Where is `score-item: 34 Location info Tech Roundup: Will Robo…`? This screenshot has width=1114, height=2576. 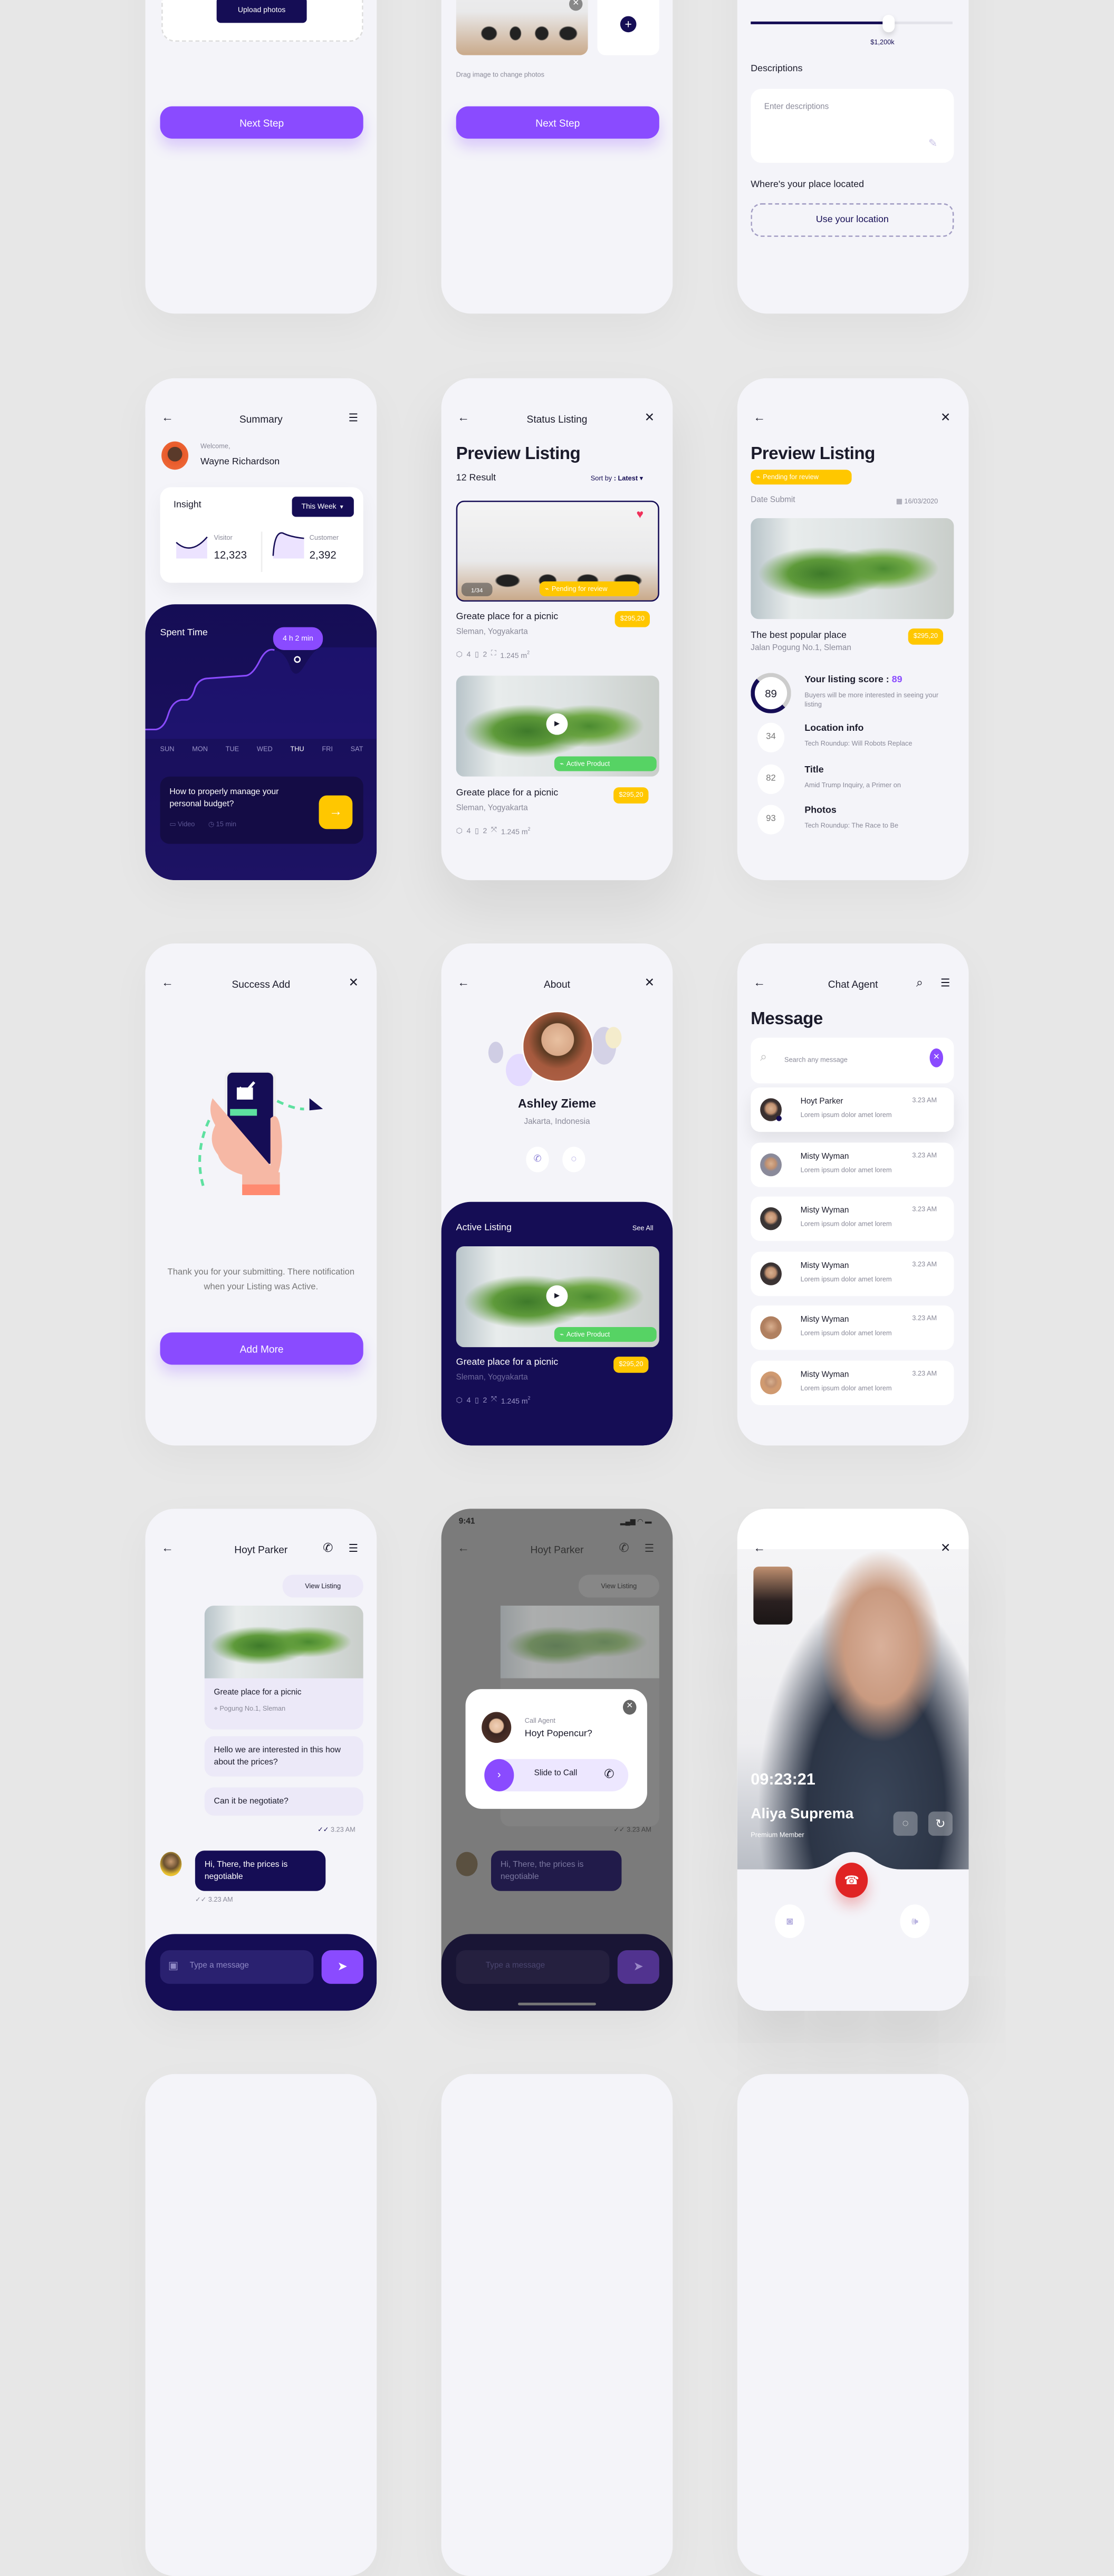 score-item: 34 Location info Tech Roundup: Will Robo… is located at coordinates (853, 737).